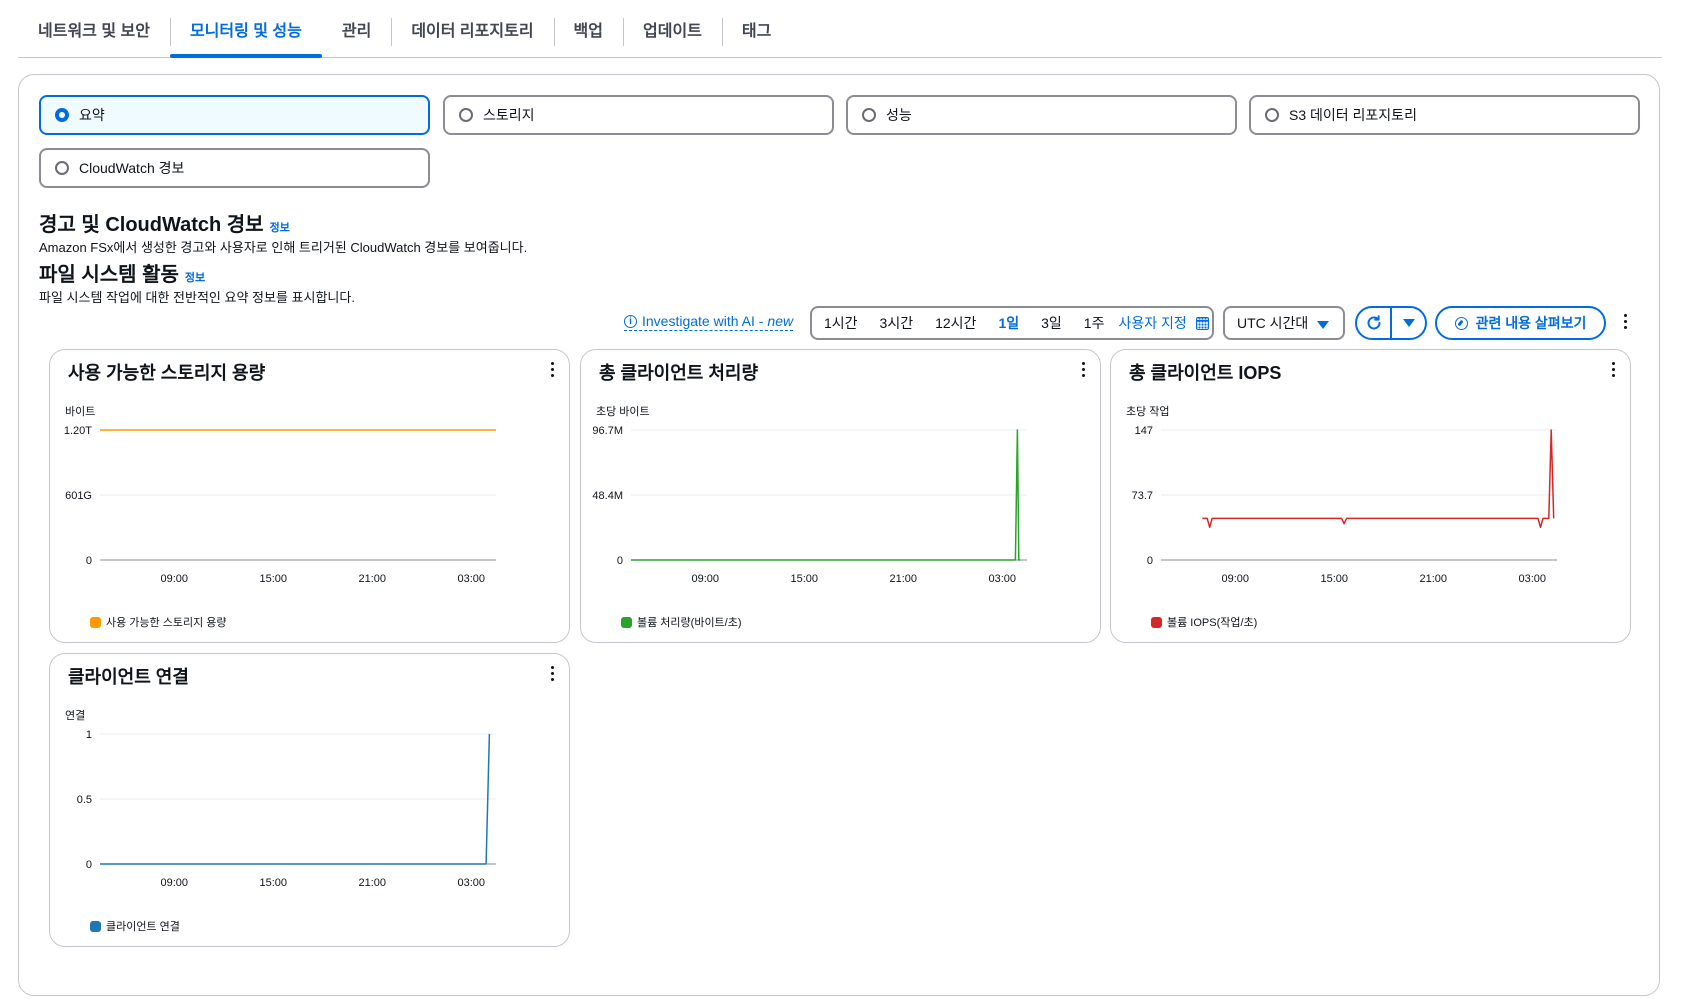 The height and width of the screenshot is (999, 1689). I want to click on time-range-selector: 1시간 3시간 12시간 1일 3일 1주 사용자 지정, so click(1012, 323).